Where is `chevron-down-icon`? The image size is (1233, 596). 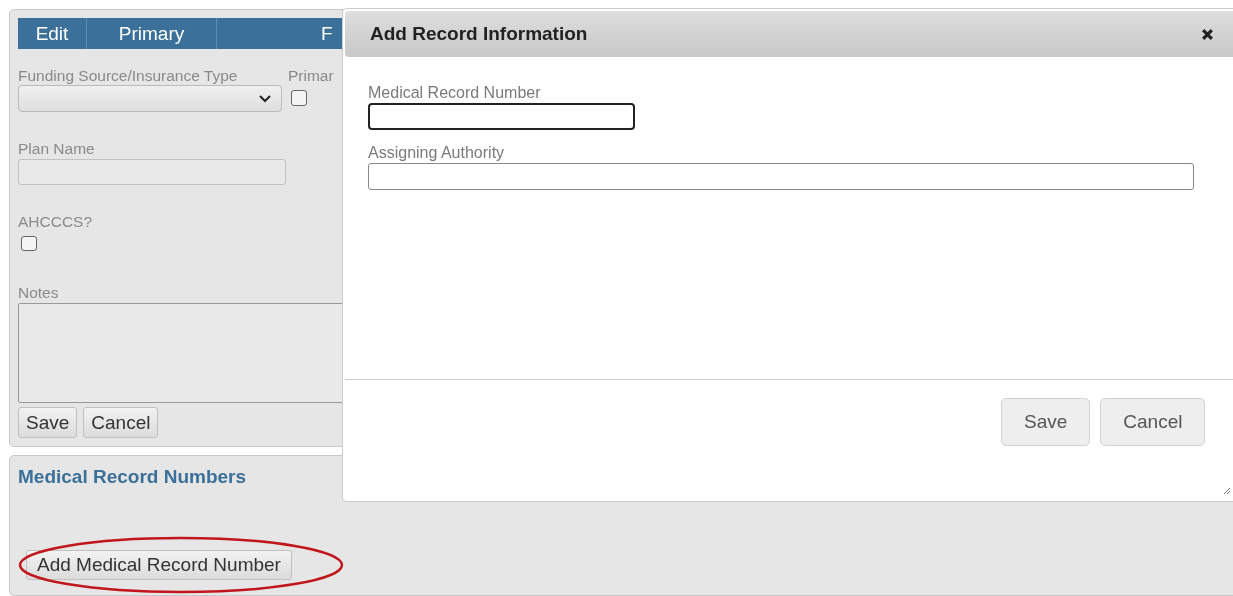
chevron-down-icon is located at coordinates (265, 98).